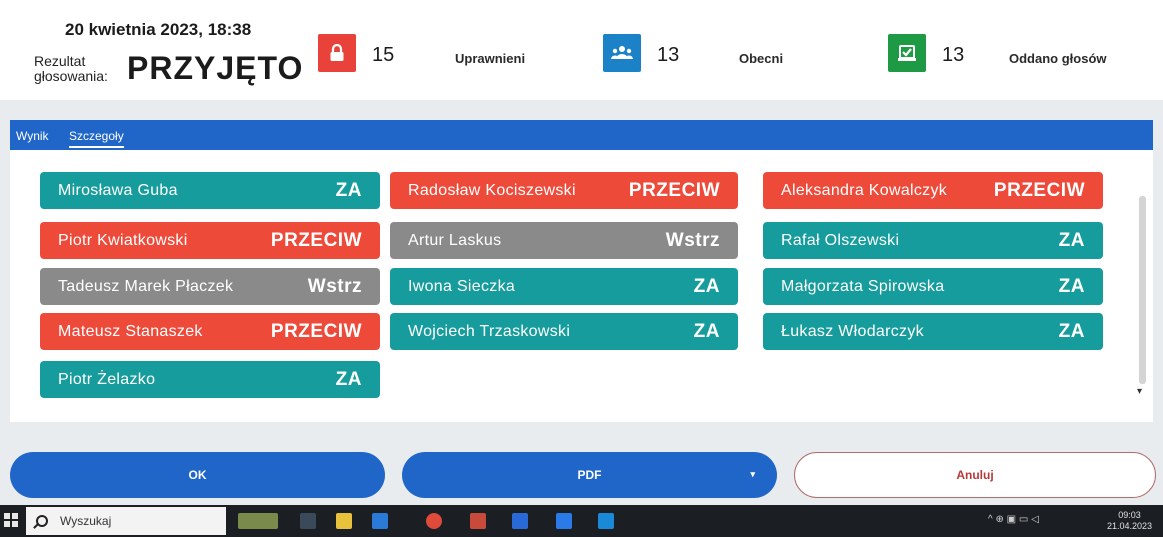 This screenshot has width=1163, height=537. I want to click on voter-name: Piotr Kwiatkowski, so click(123, 240).